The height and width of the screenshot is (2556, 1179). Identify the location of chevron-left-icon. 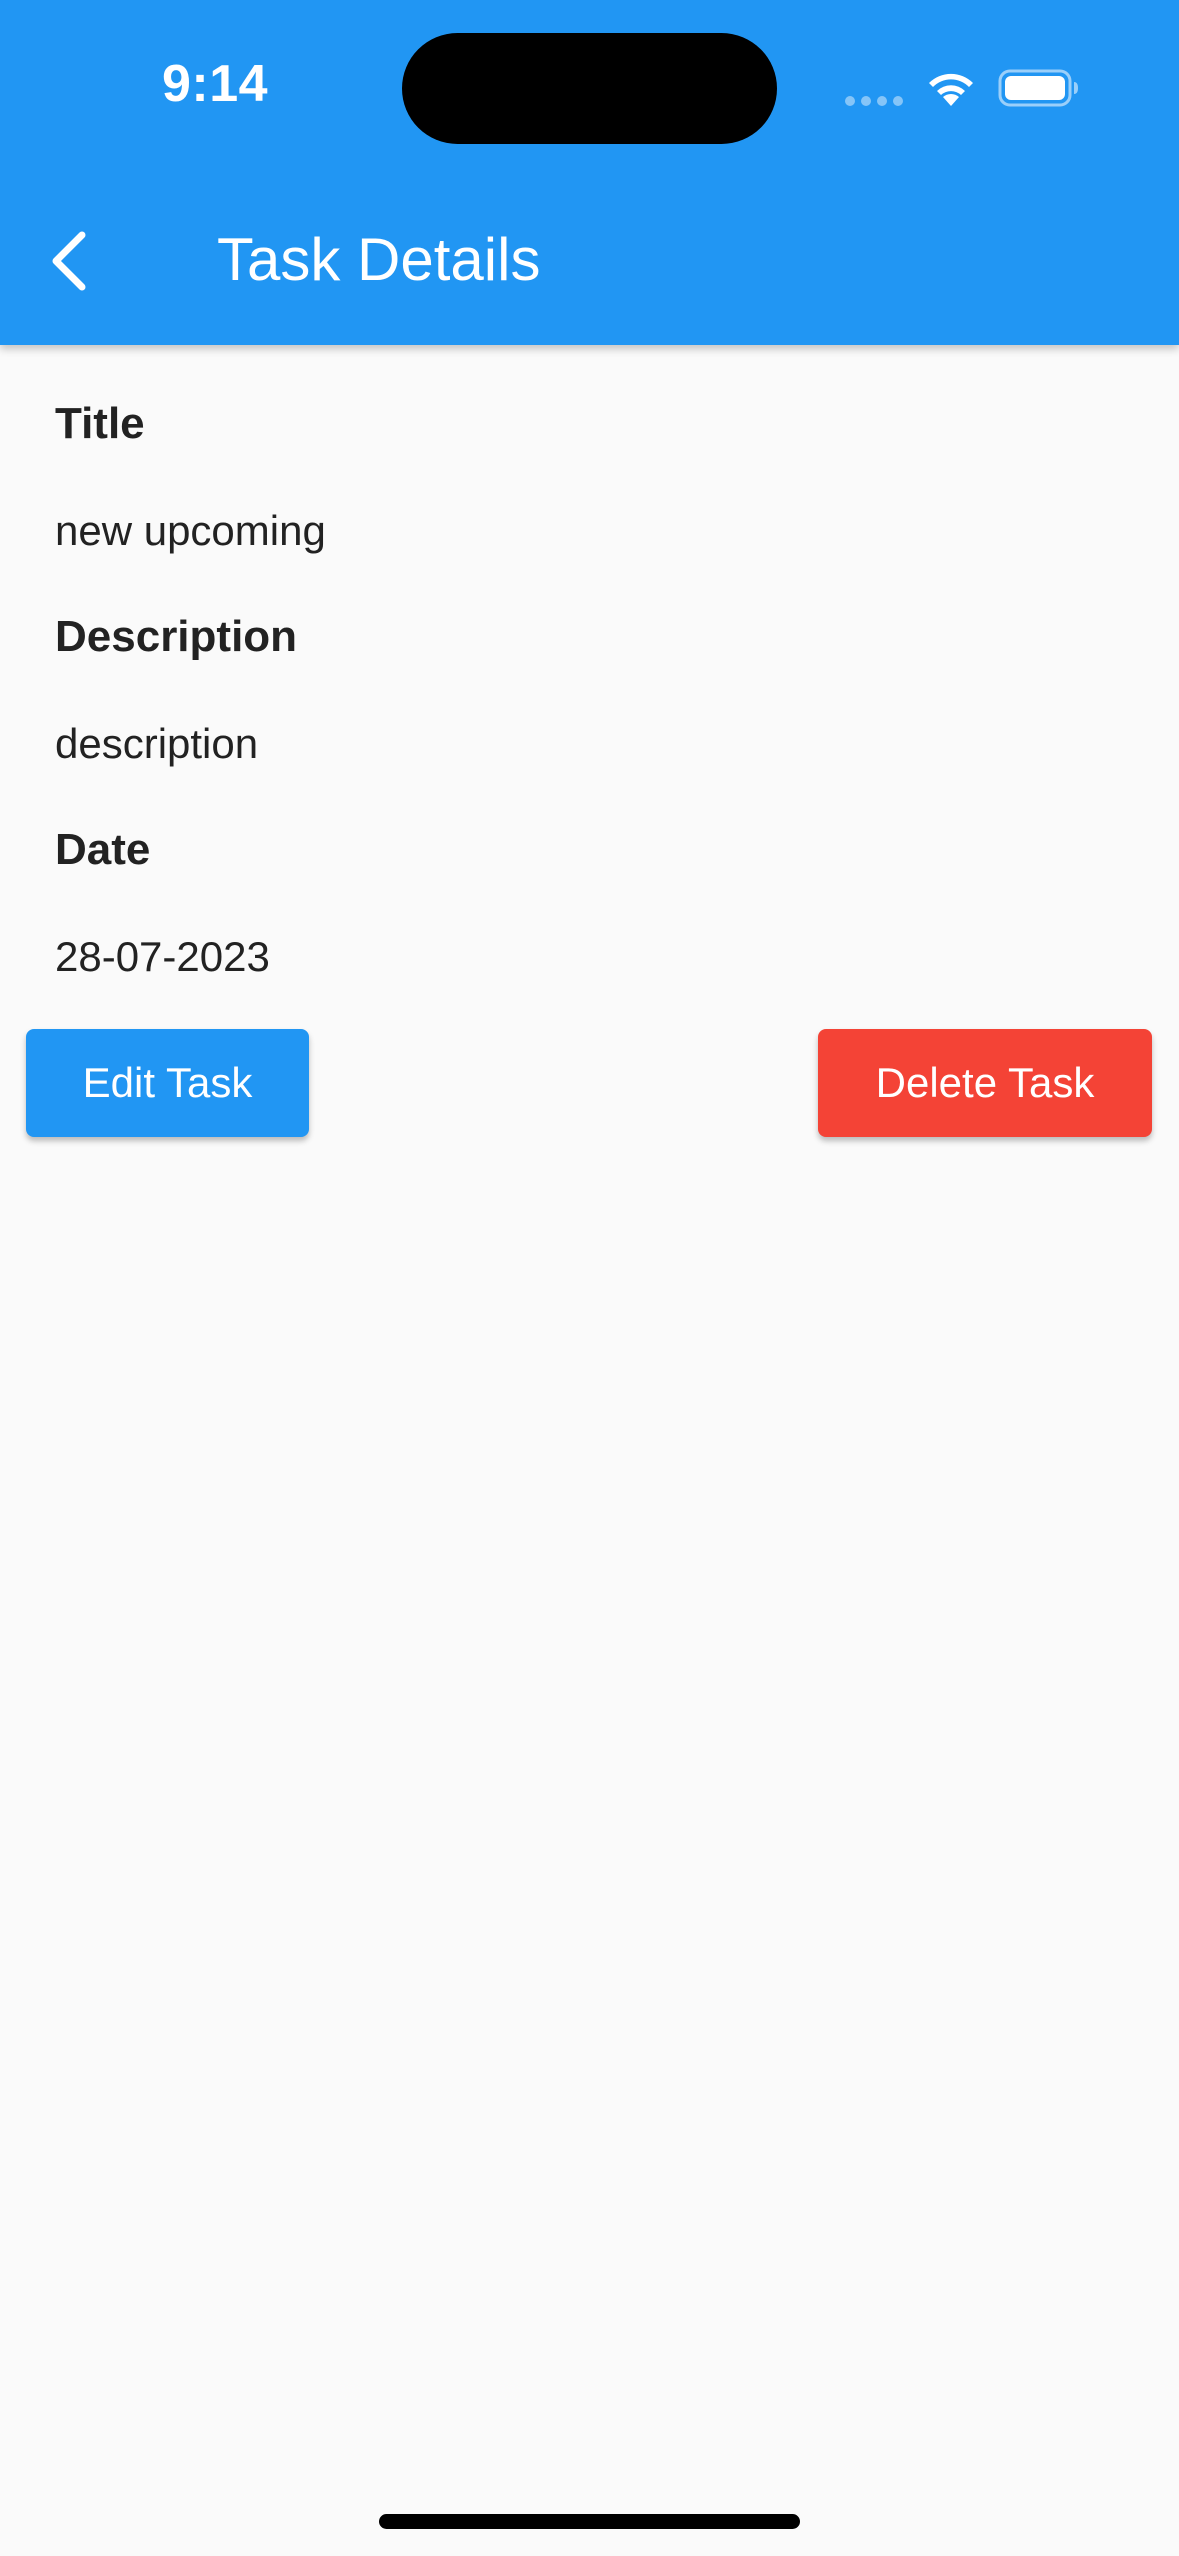
(69, 261).